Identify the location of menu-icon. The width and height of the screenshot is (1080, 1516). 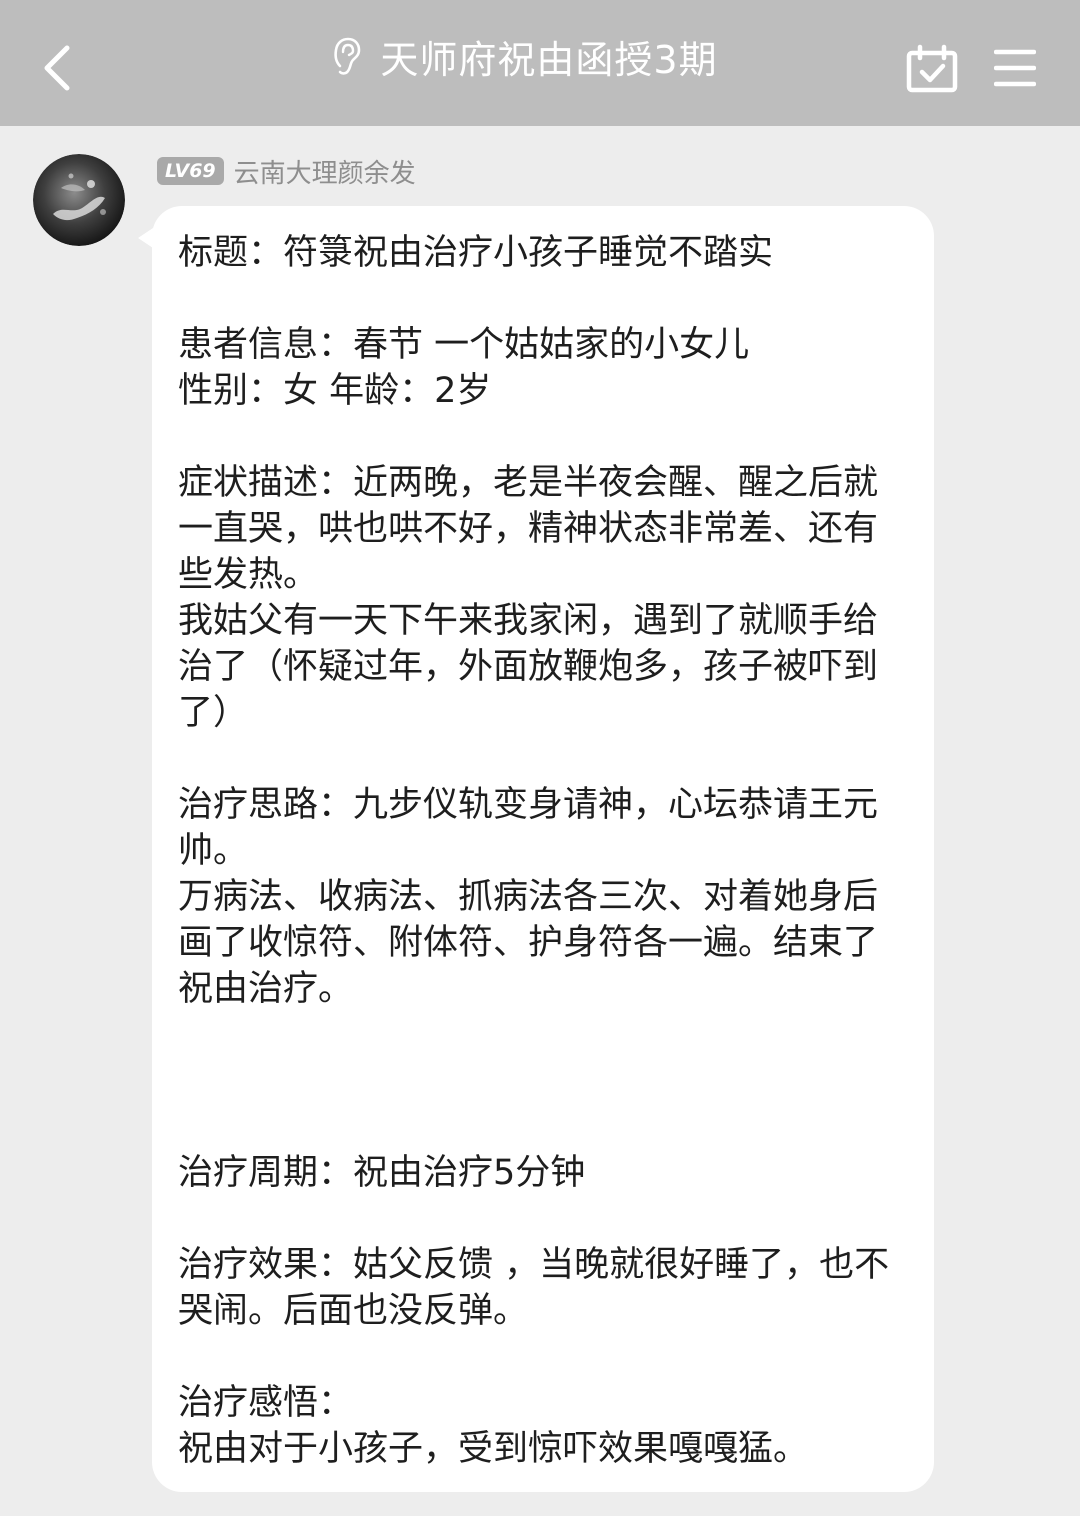
(1015, 68).